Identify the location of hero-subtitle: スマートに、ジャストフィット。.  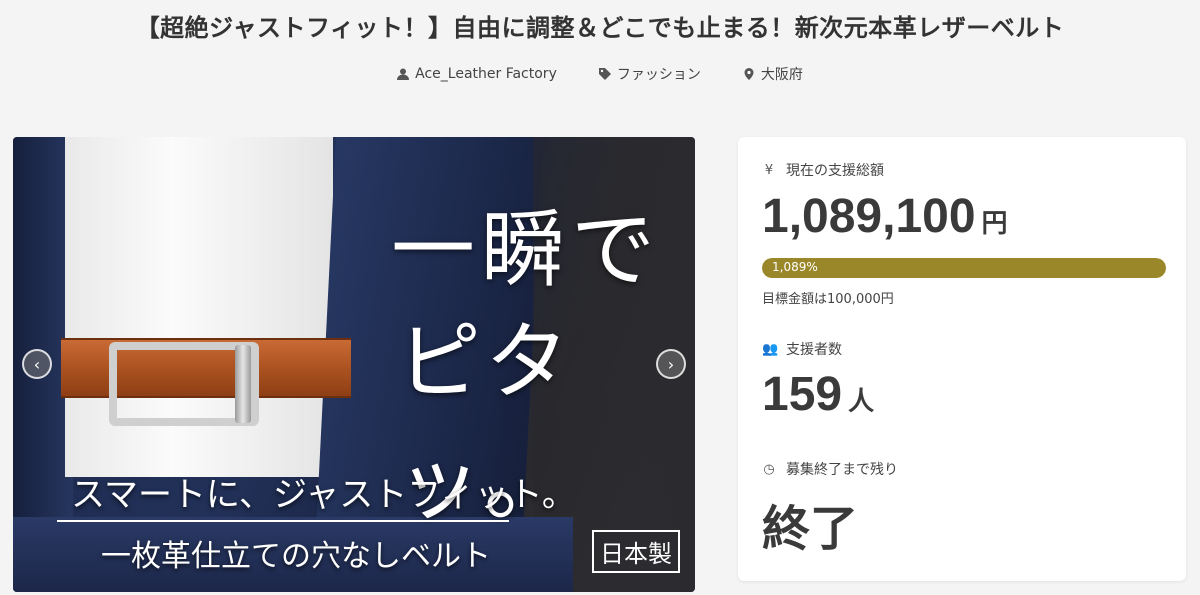
(323, 495).